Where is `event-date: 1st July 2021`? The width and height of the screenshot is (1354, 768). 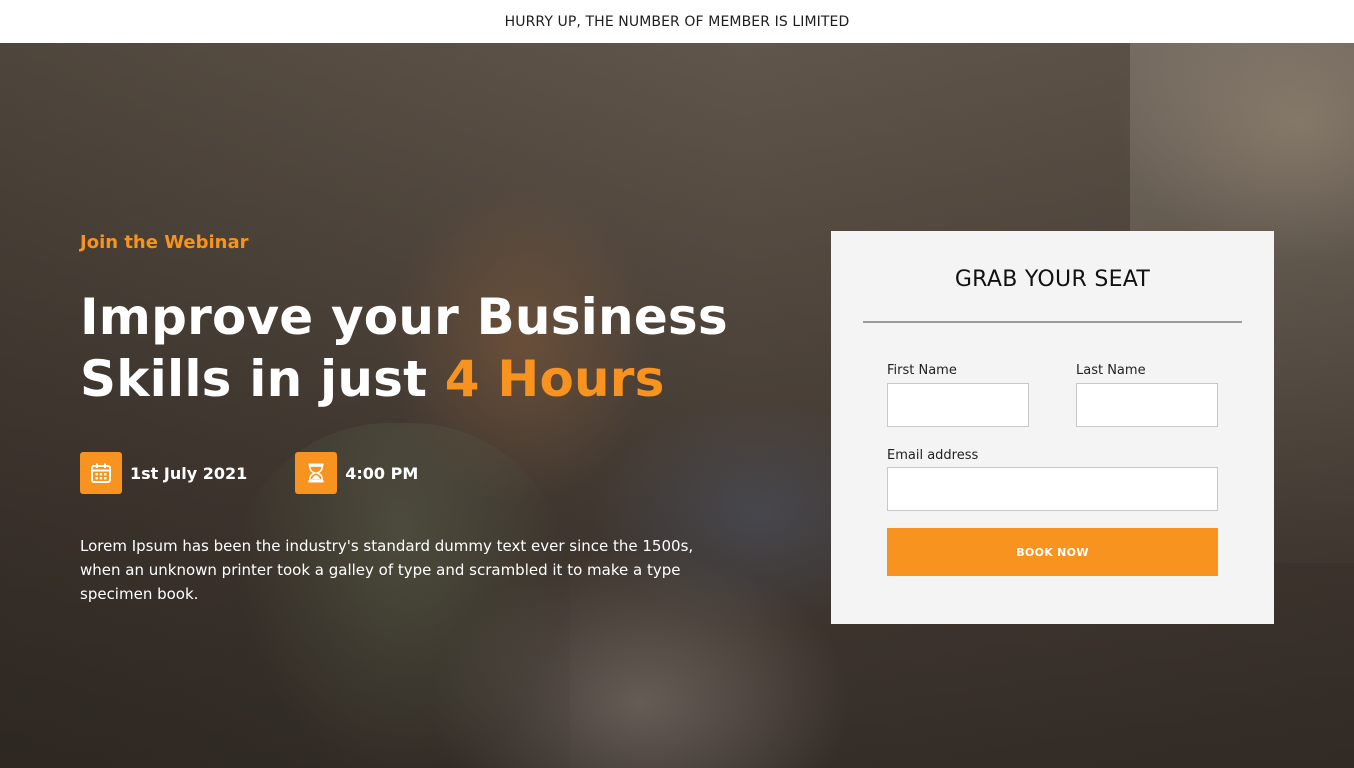
event-date: 1st July 2021 is located at coordinates (163, 473).